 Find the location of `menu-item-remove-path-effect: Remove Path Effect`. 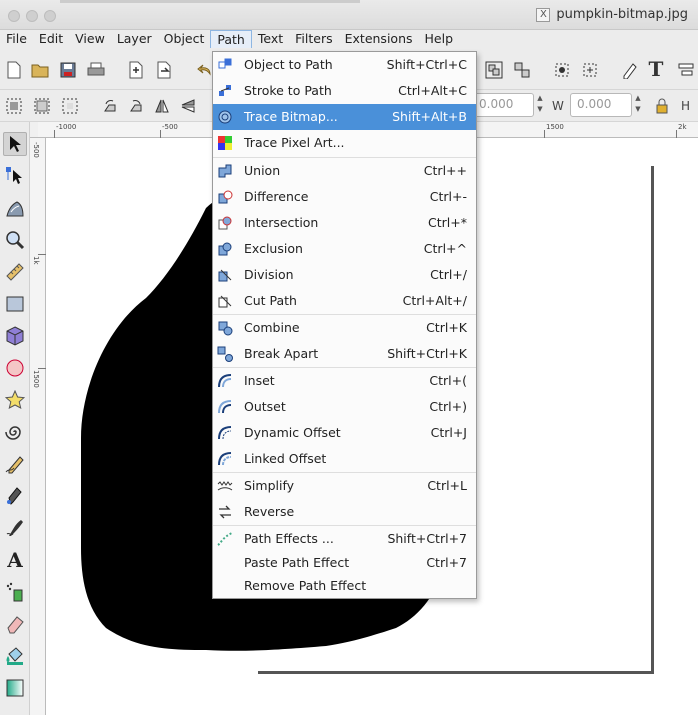

menu-item-remove-path-effect: Remove Path Effect is located at coordinates (344, 586).